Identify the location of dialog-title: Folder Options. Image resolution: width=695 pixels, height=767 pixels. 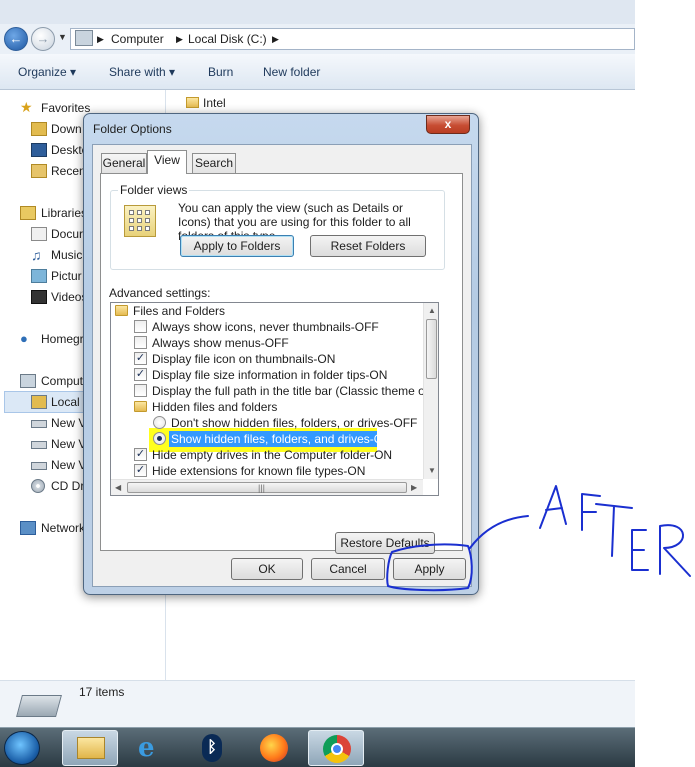
(132, 129).